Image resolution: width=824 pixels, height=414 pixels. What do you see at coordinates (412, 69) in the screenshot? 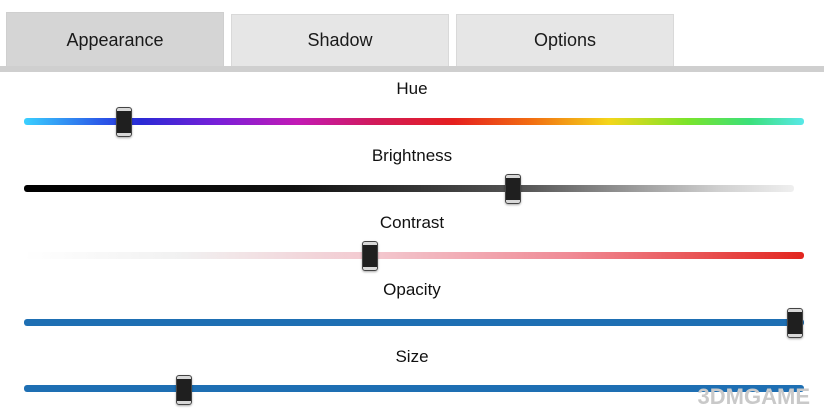
I see `tab-underline` at bounding box center [412, 69].